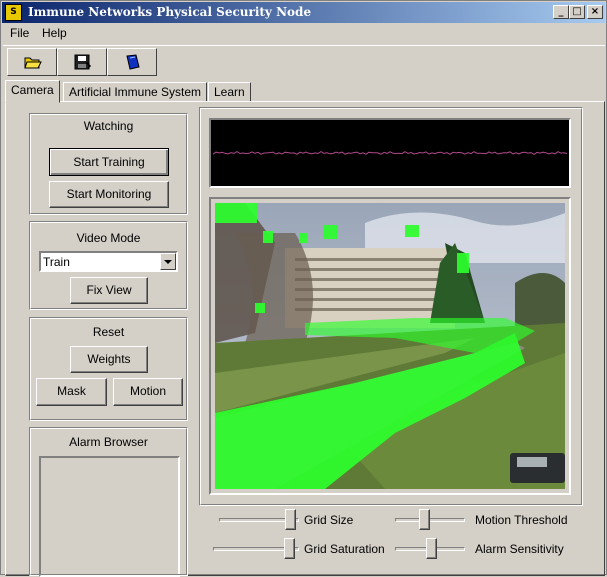 This screenshot has width=607, height=577. What do you see at coordinates (577, 12) in the screenshot?
I see `maximize-button: □` at bounding box center [577, 12].